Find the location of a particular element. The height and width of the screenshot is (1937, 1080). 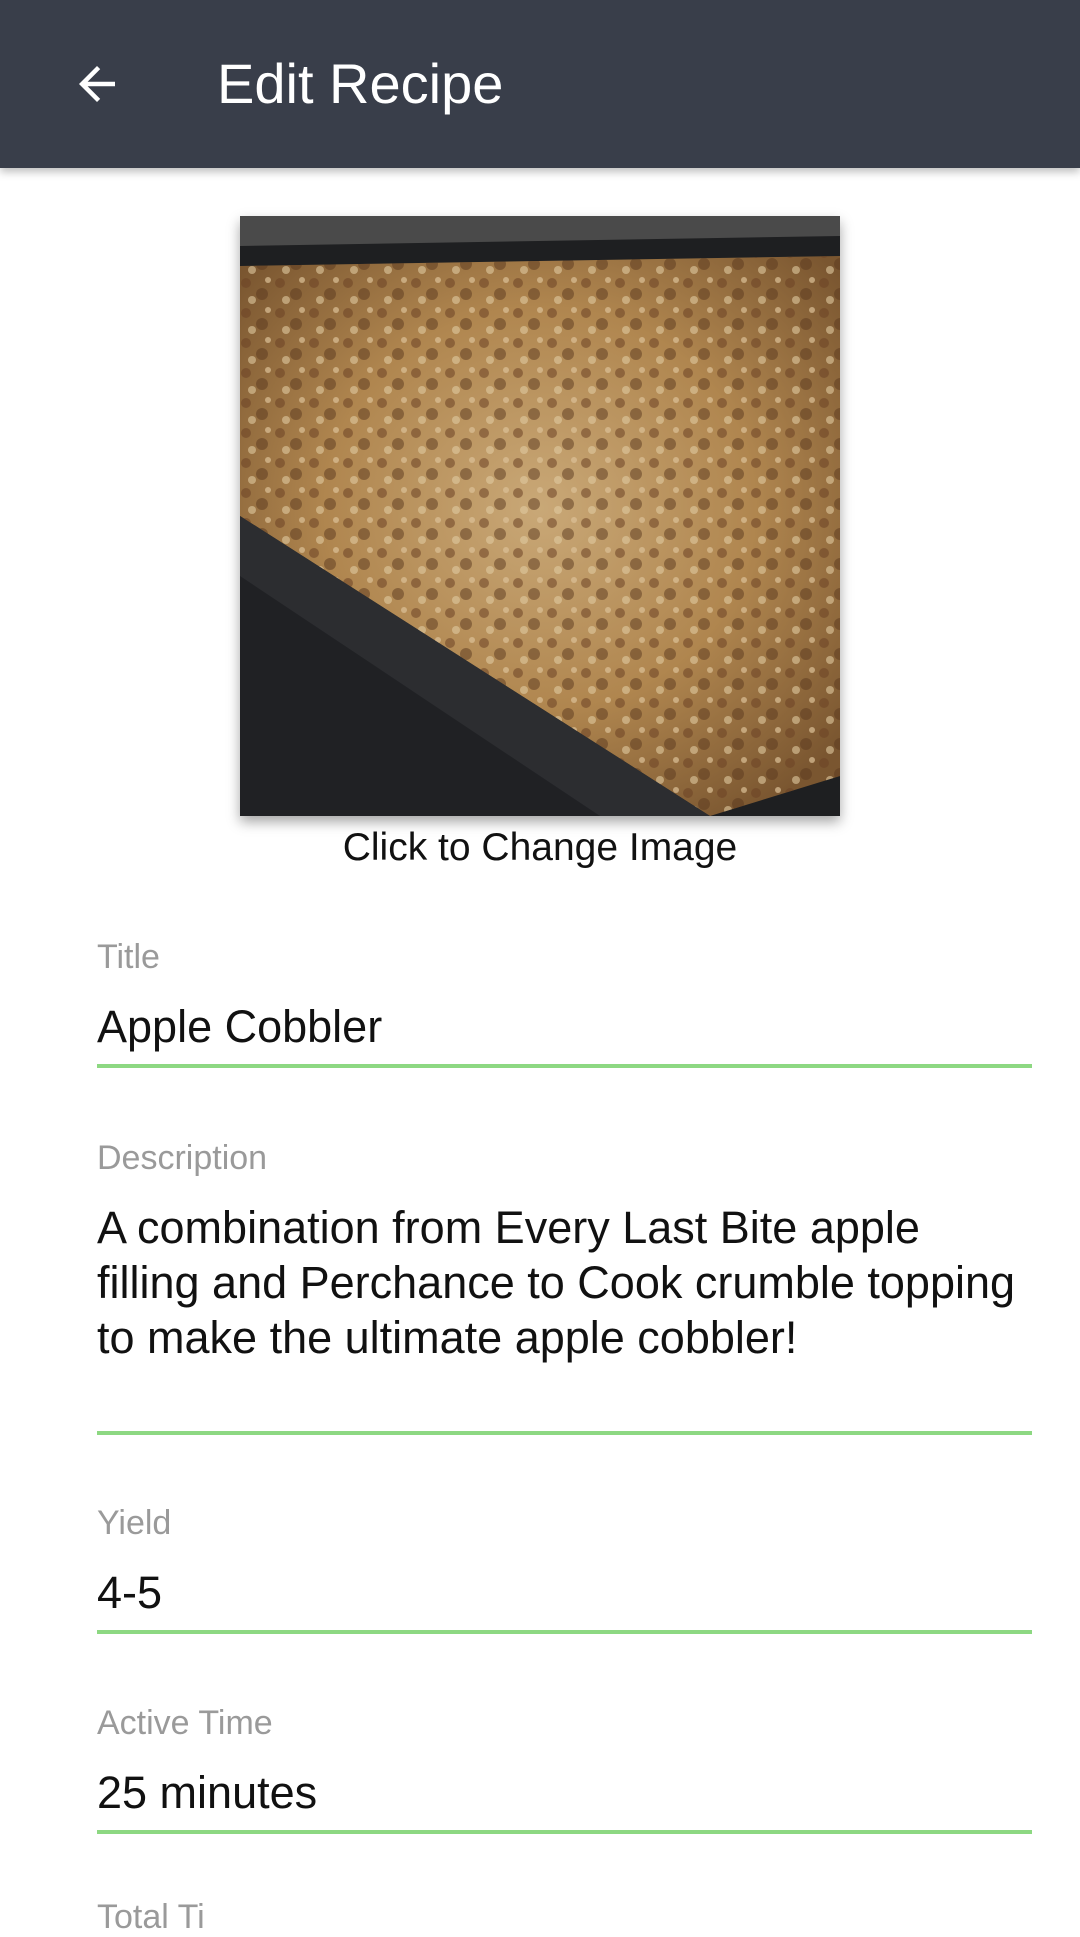

description-underline is located at coordinates (564, 1433).